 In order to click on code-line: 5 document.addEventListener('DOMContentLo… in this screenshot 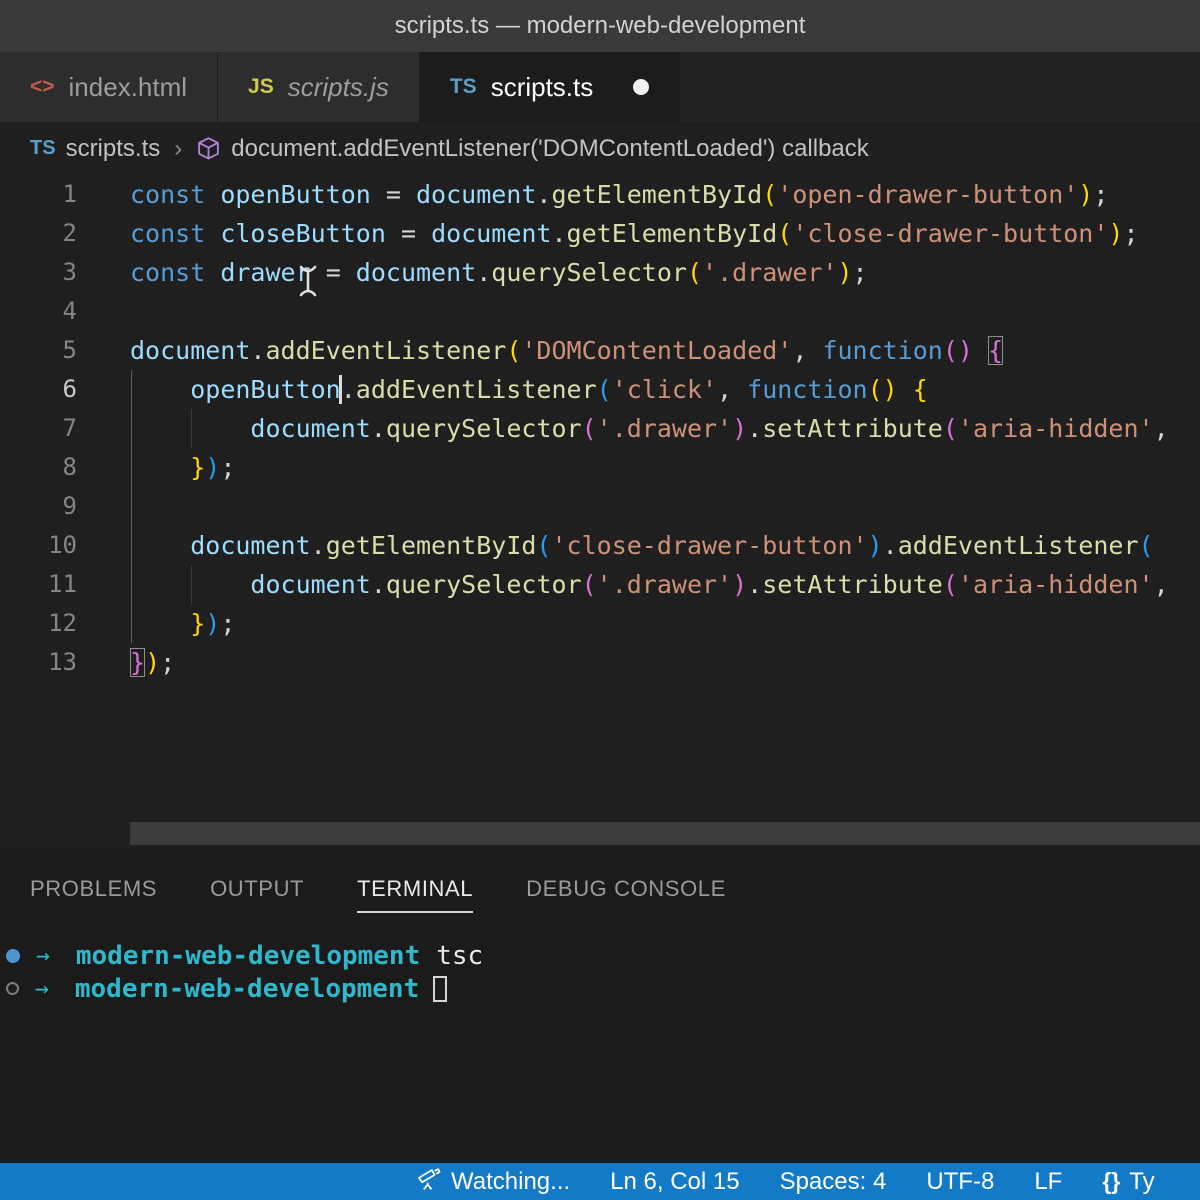, I will do `click(600, 350)`.